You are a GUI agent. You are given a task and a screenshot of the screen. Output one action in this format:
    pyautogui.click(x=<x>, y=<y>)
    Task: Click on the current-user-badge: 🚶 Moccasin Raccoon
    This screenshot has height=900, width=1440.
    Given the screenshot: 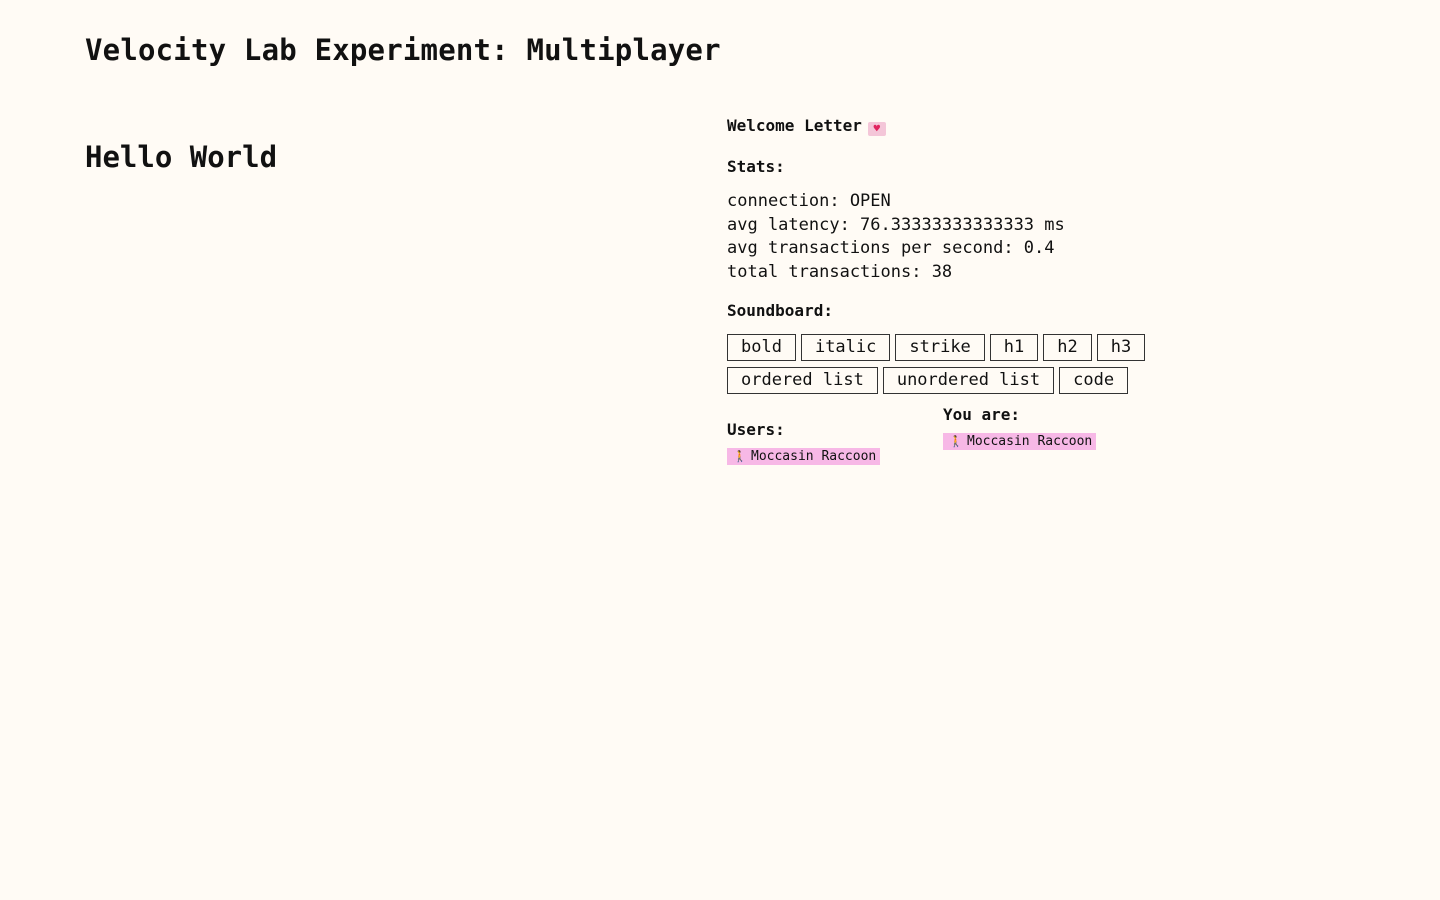 What is the action you would take?
    pyautogui.click(x=1020, y=441)
    